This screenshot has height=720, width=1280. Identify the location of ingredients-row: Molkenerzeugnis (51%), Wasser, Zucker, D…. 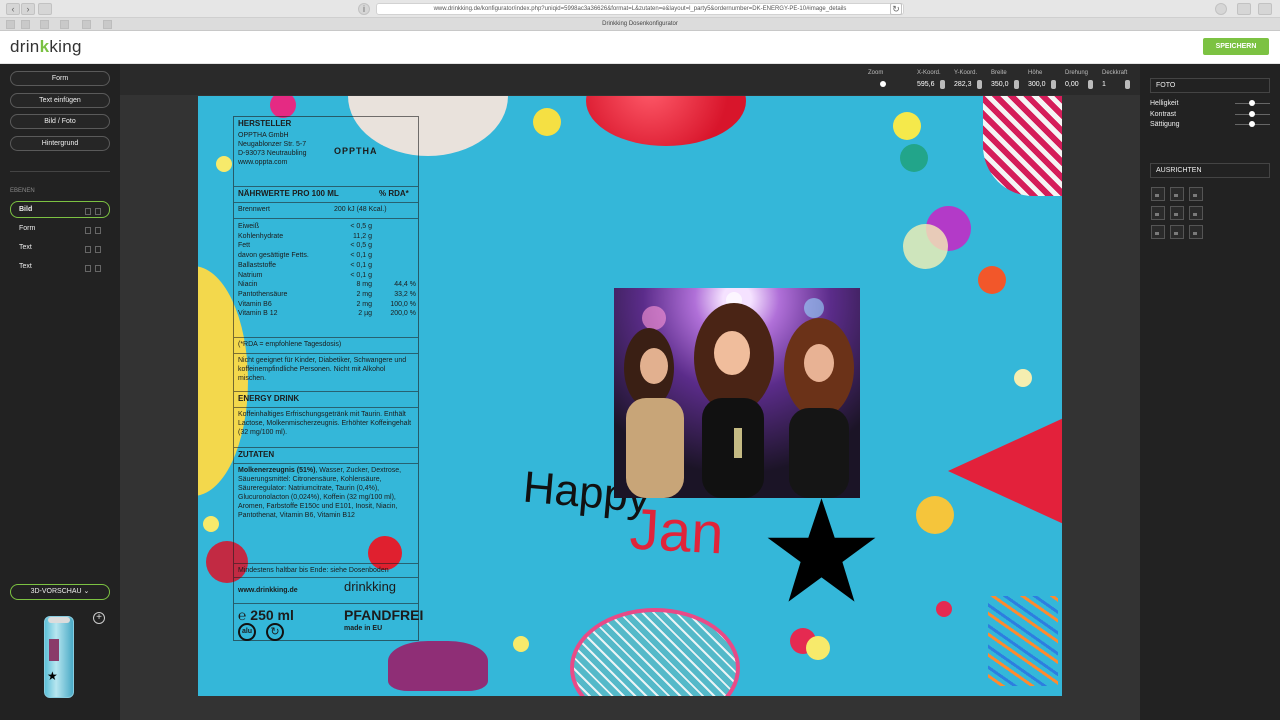
(326, 514).